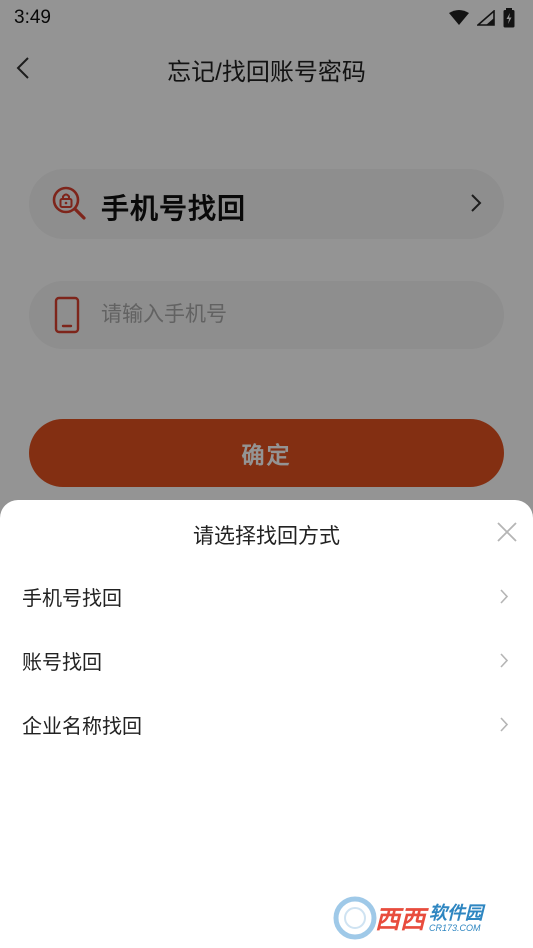 The image size is (533, 948). I want to click on watermark-en: CR173.COM, so click(455, 927).